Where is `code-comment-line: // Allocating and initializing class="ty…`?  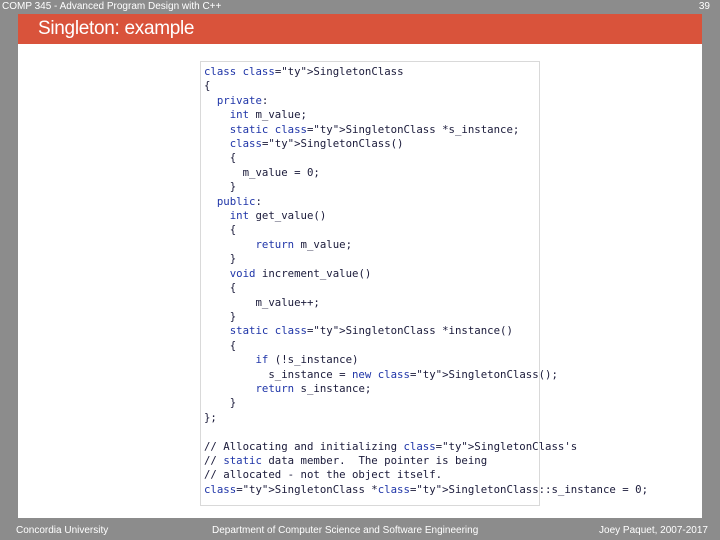 code-comment-line: // Allocating and initializing class="ty… is located at coordinates (391, 446).